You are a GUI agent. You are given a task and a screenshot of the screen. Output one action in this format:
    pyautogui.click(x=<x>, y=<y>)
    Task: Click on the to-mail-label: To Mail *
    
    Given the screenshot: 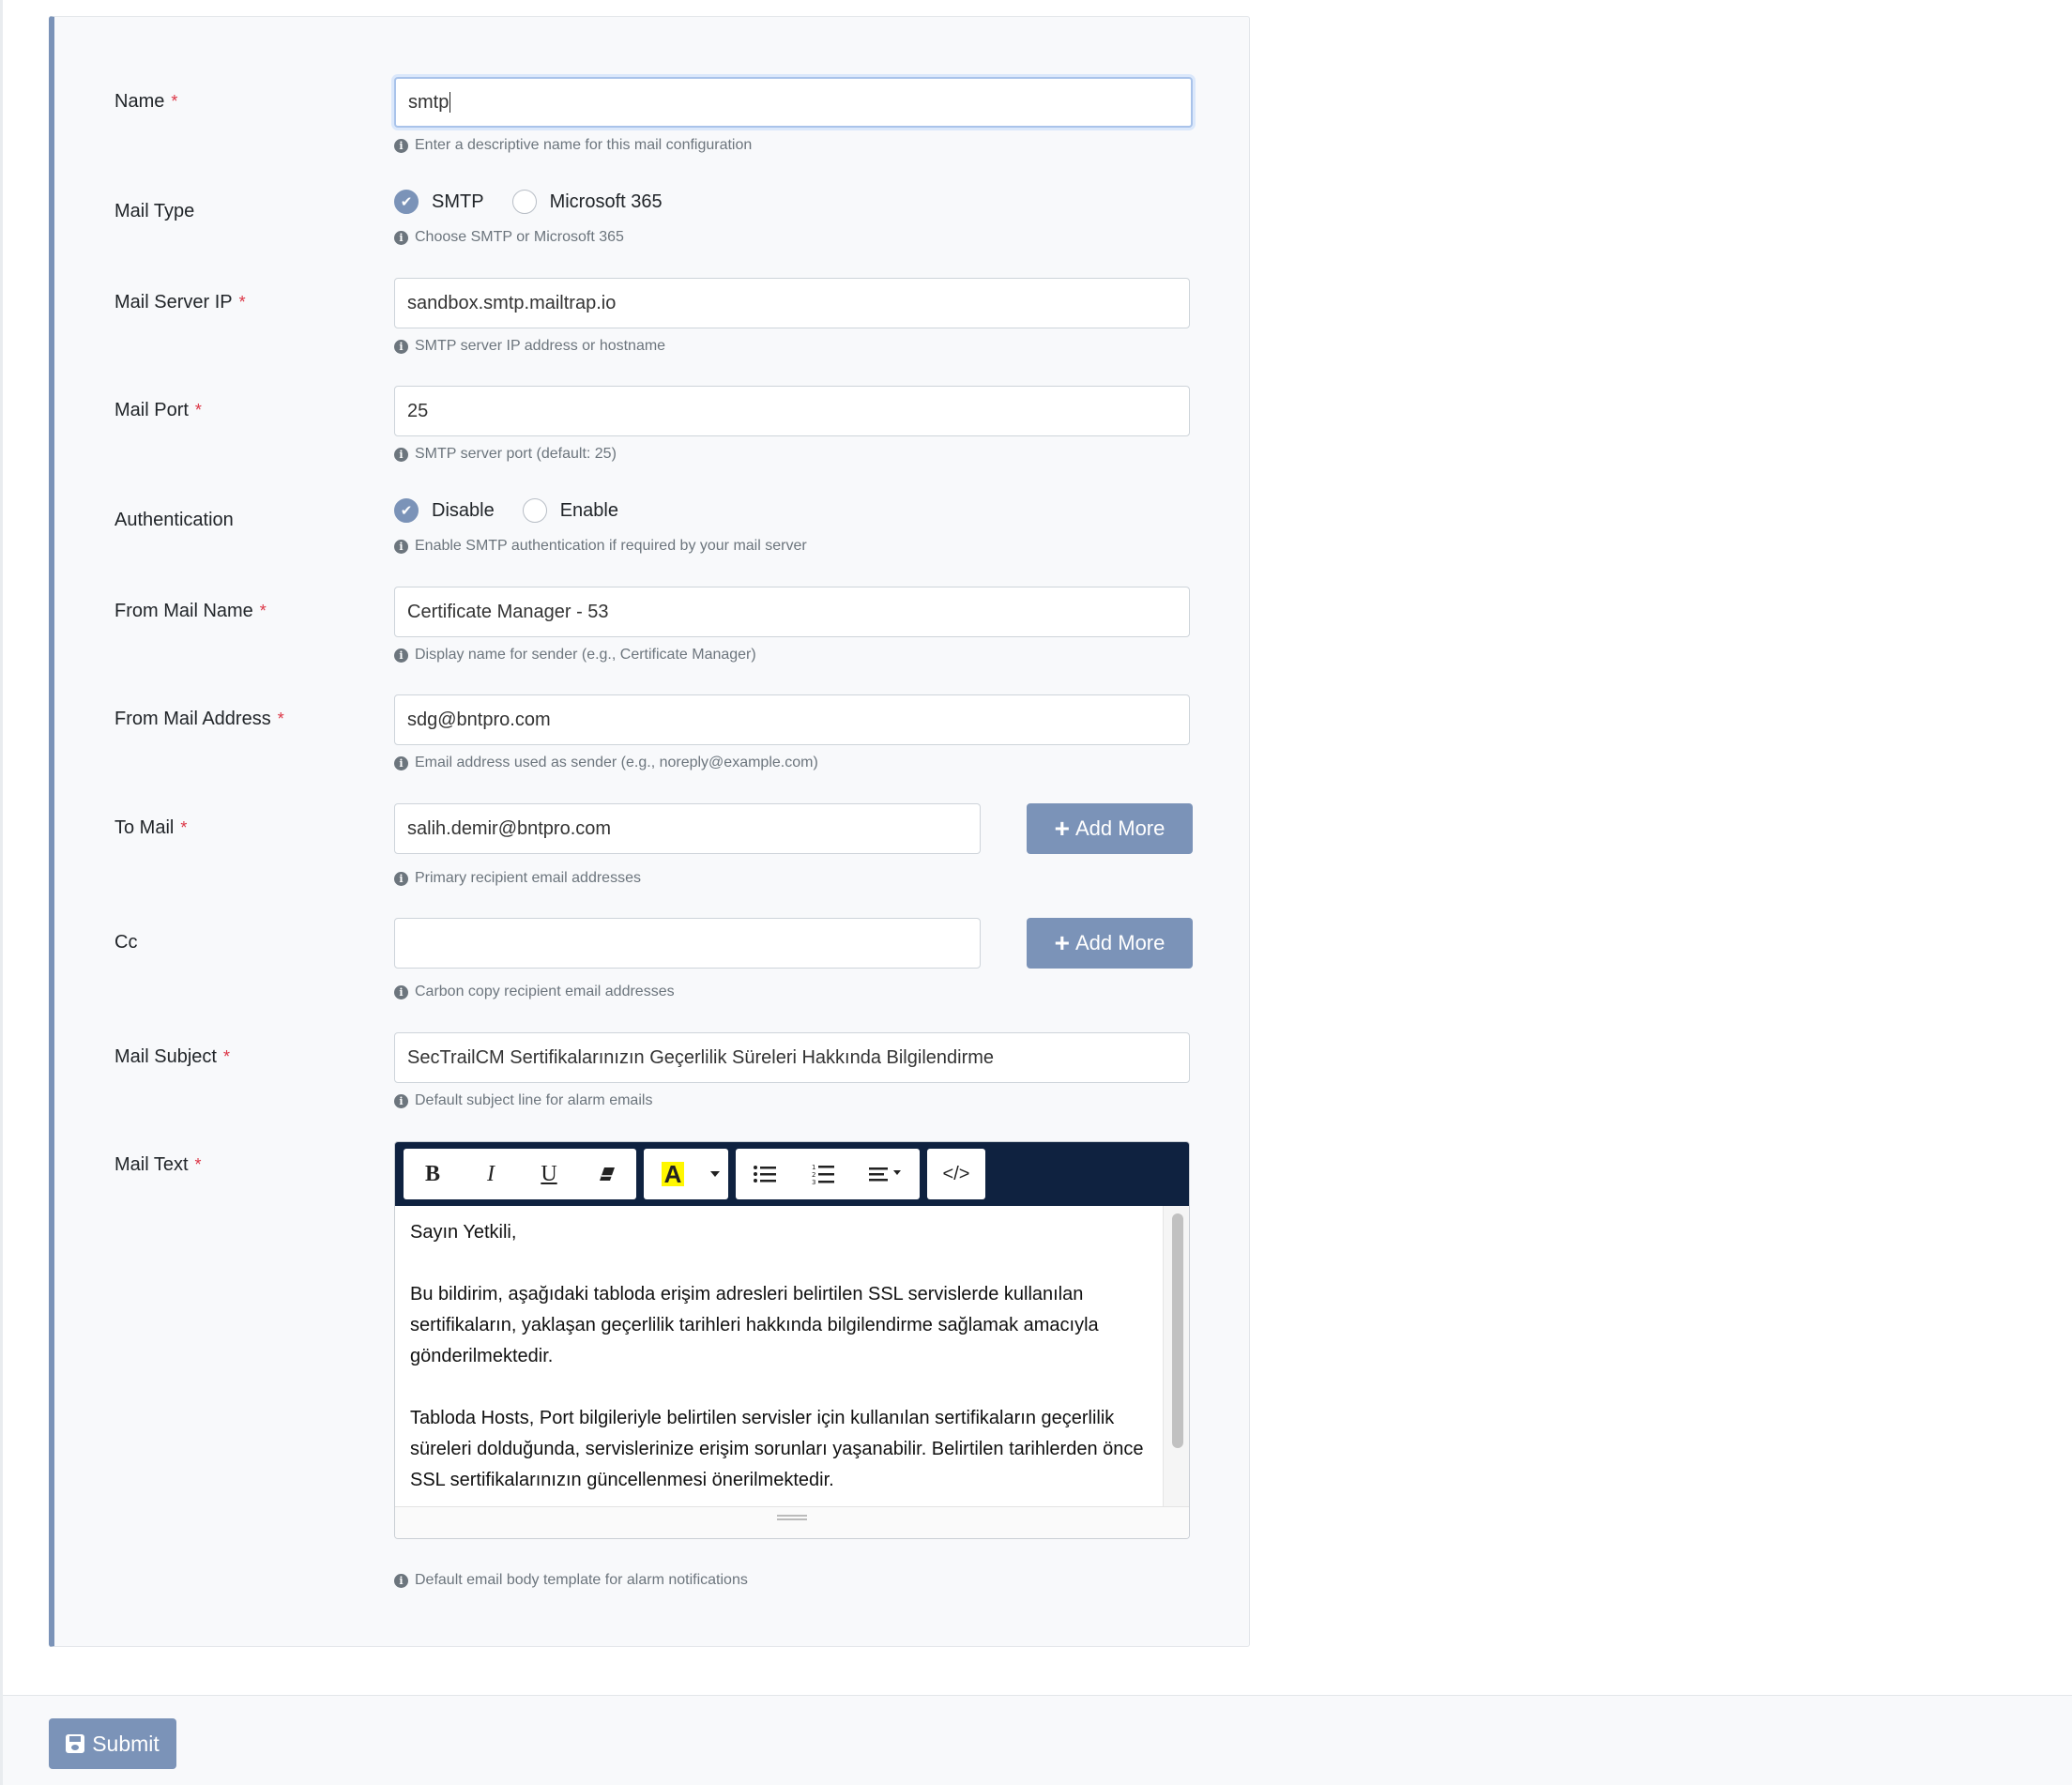 What is the action you would take?
    pyautogui.click(x=151, y=828)
    